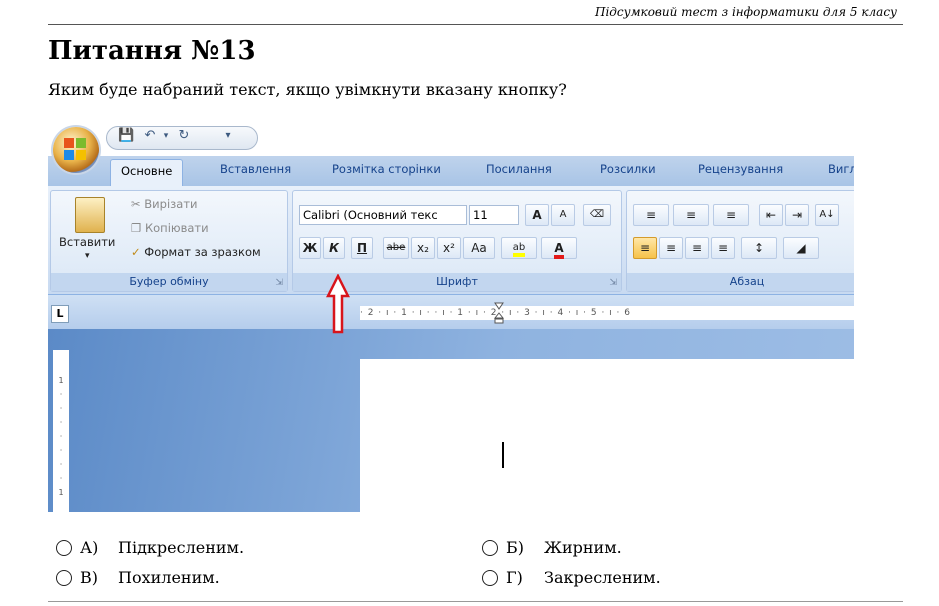 The image size is (939, 606). What do you see at coordinates (514, 577) in the screenshot?
I see `answer-d-letter: Г)` at bounding box center [514, 577].